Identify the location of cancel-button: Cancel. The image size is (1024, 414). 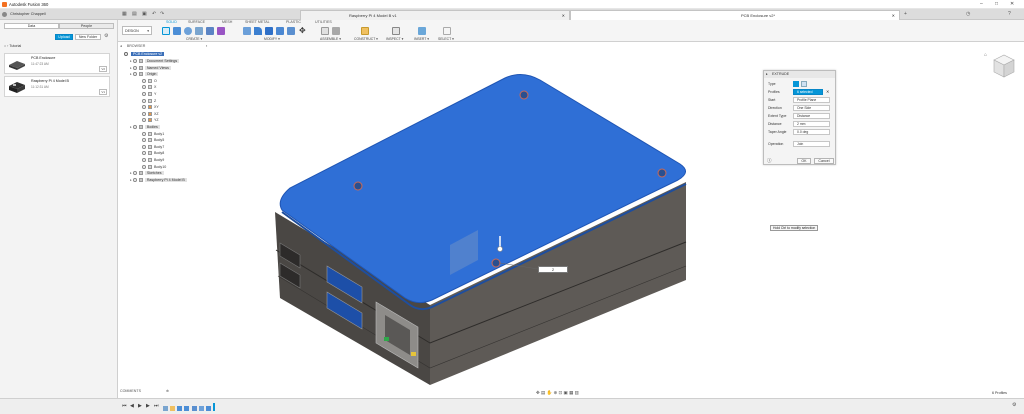
(824, 161).